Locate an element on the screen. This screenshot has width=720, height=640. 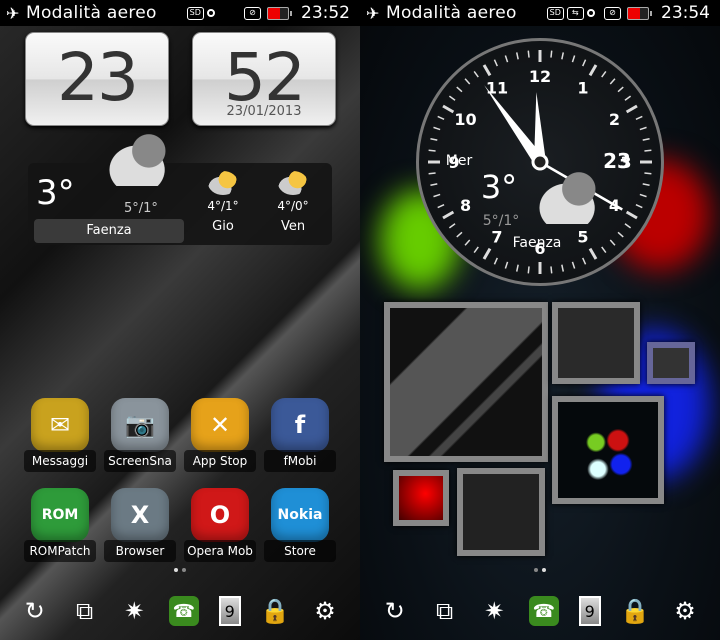
weather-widget: 3° 5°/1° Faenza 4°/1° Gio 4°/0° Ven is located at coordinates (180, 204).